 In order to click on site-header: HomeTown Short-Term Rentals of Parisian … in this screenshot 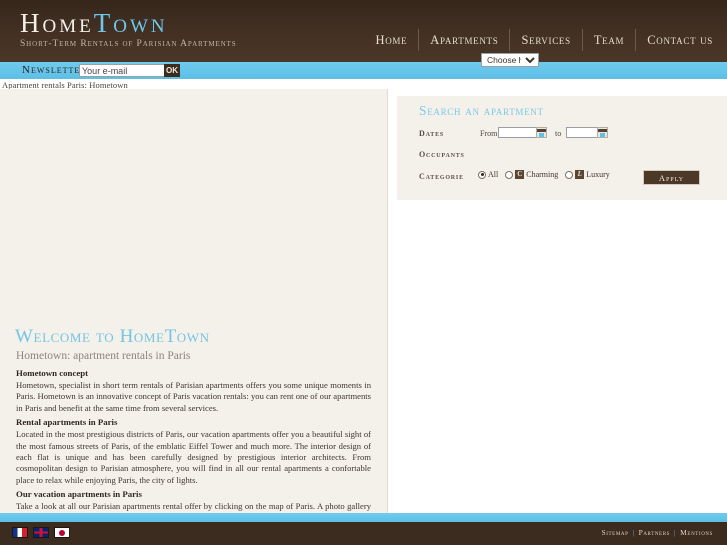, I will do `click(363, 31)`.